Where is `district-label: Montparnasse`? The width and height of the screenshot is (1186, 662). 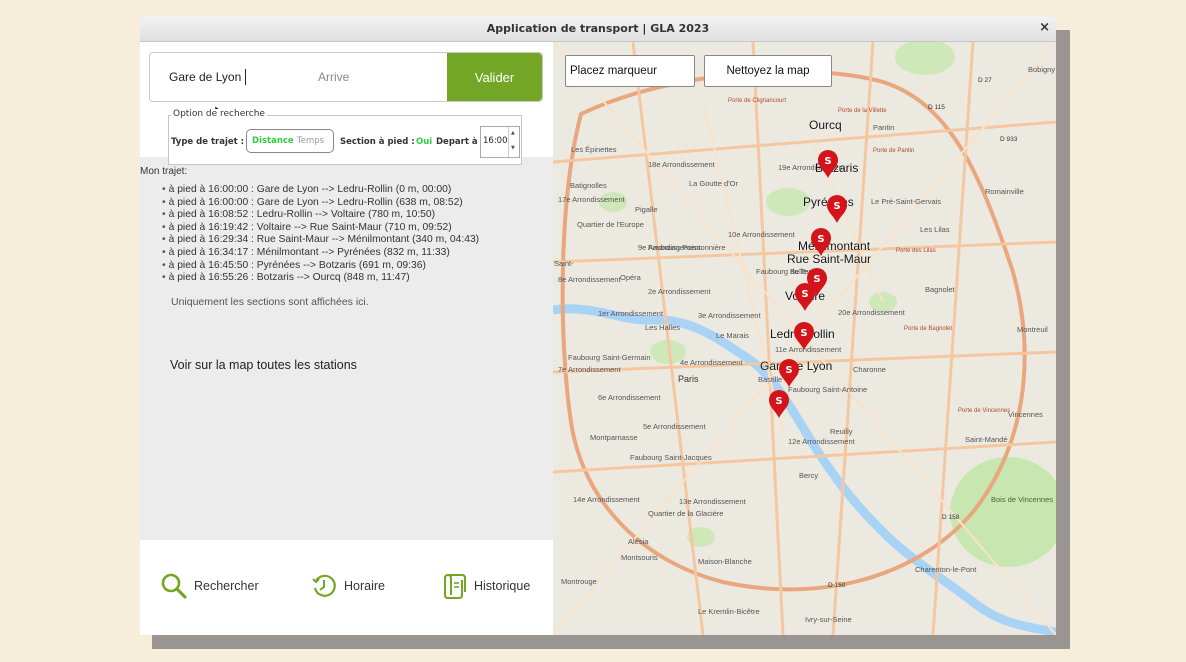
district-label: Montparnasse is located at coordinates (614, 437).